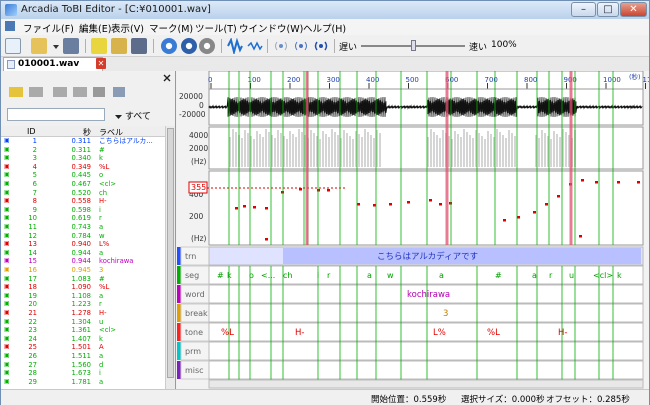  What do you see at coordinates (83, 236) in the screenshot?
I see `mark-row: ▣ 12 0.784 w` at bounding box center [83, 236].